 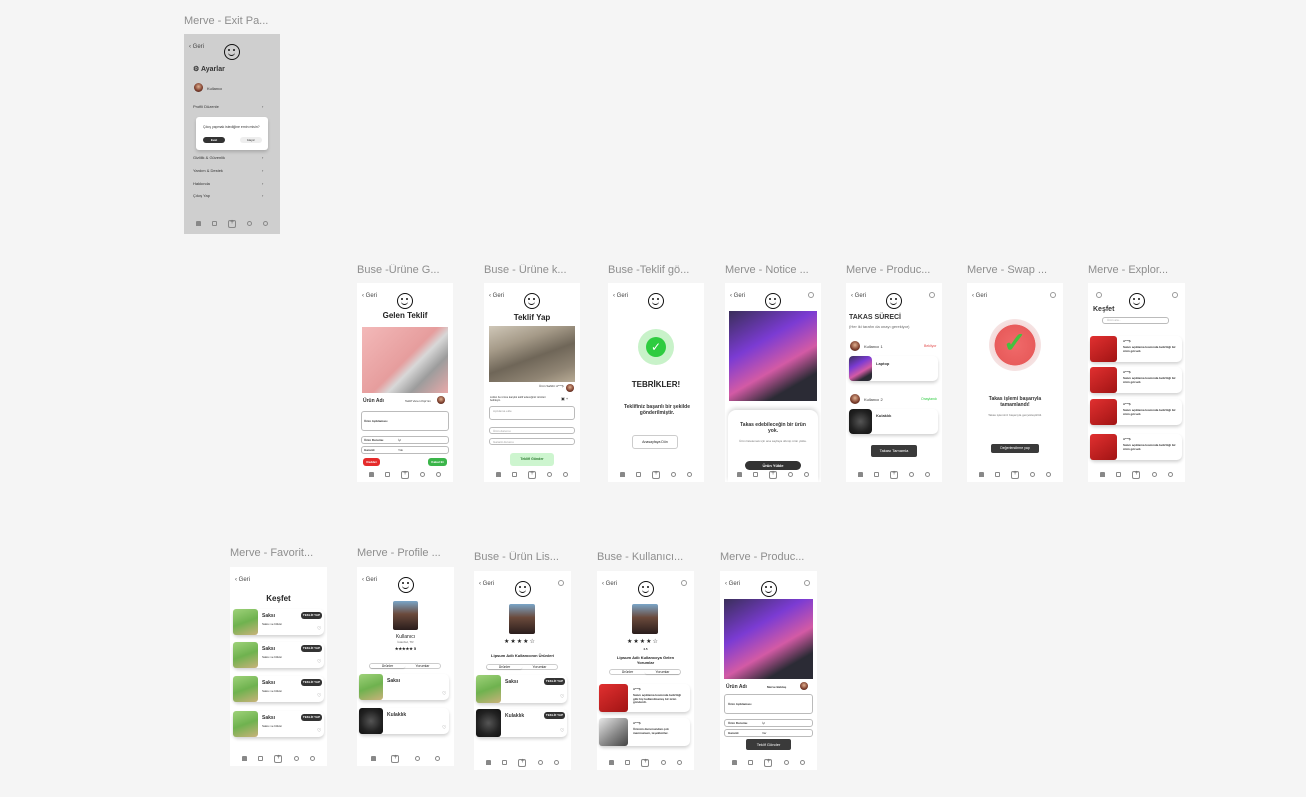 What do you see at coordinates (564, 398) in the screenshot?
I see `attach-icon: ▣ +` at bounding box center [564, 398].